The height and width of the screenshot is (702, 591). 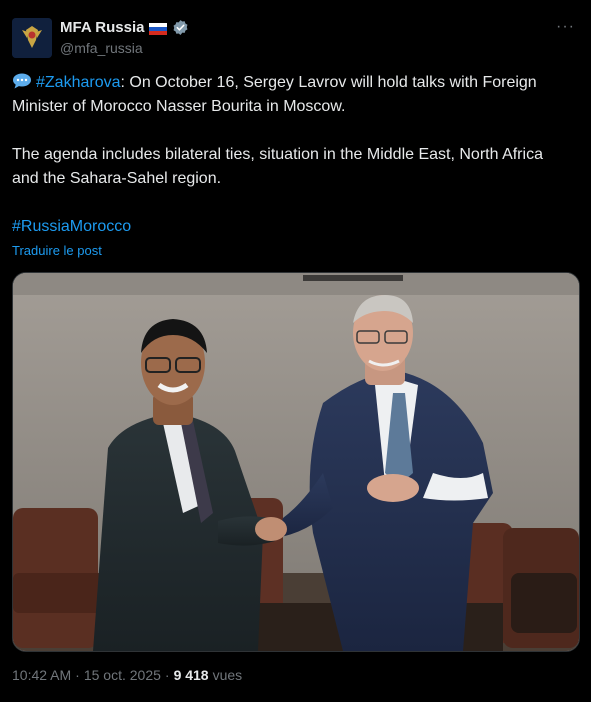 I want to click on views-label: vues, so click(x=227, y=675).